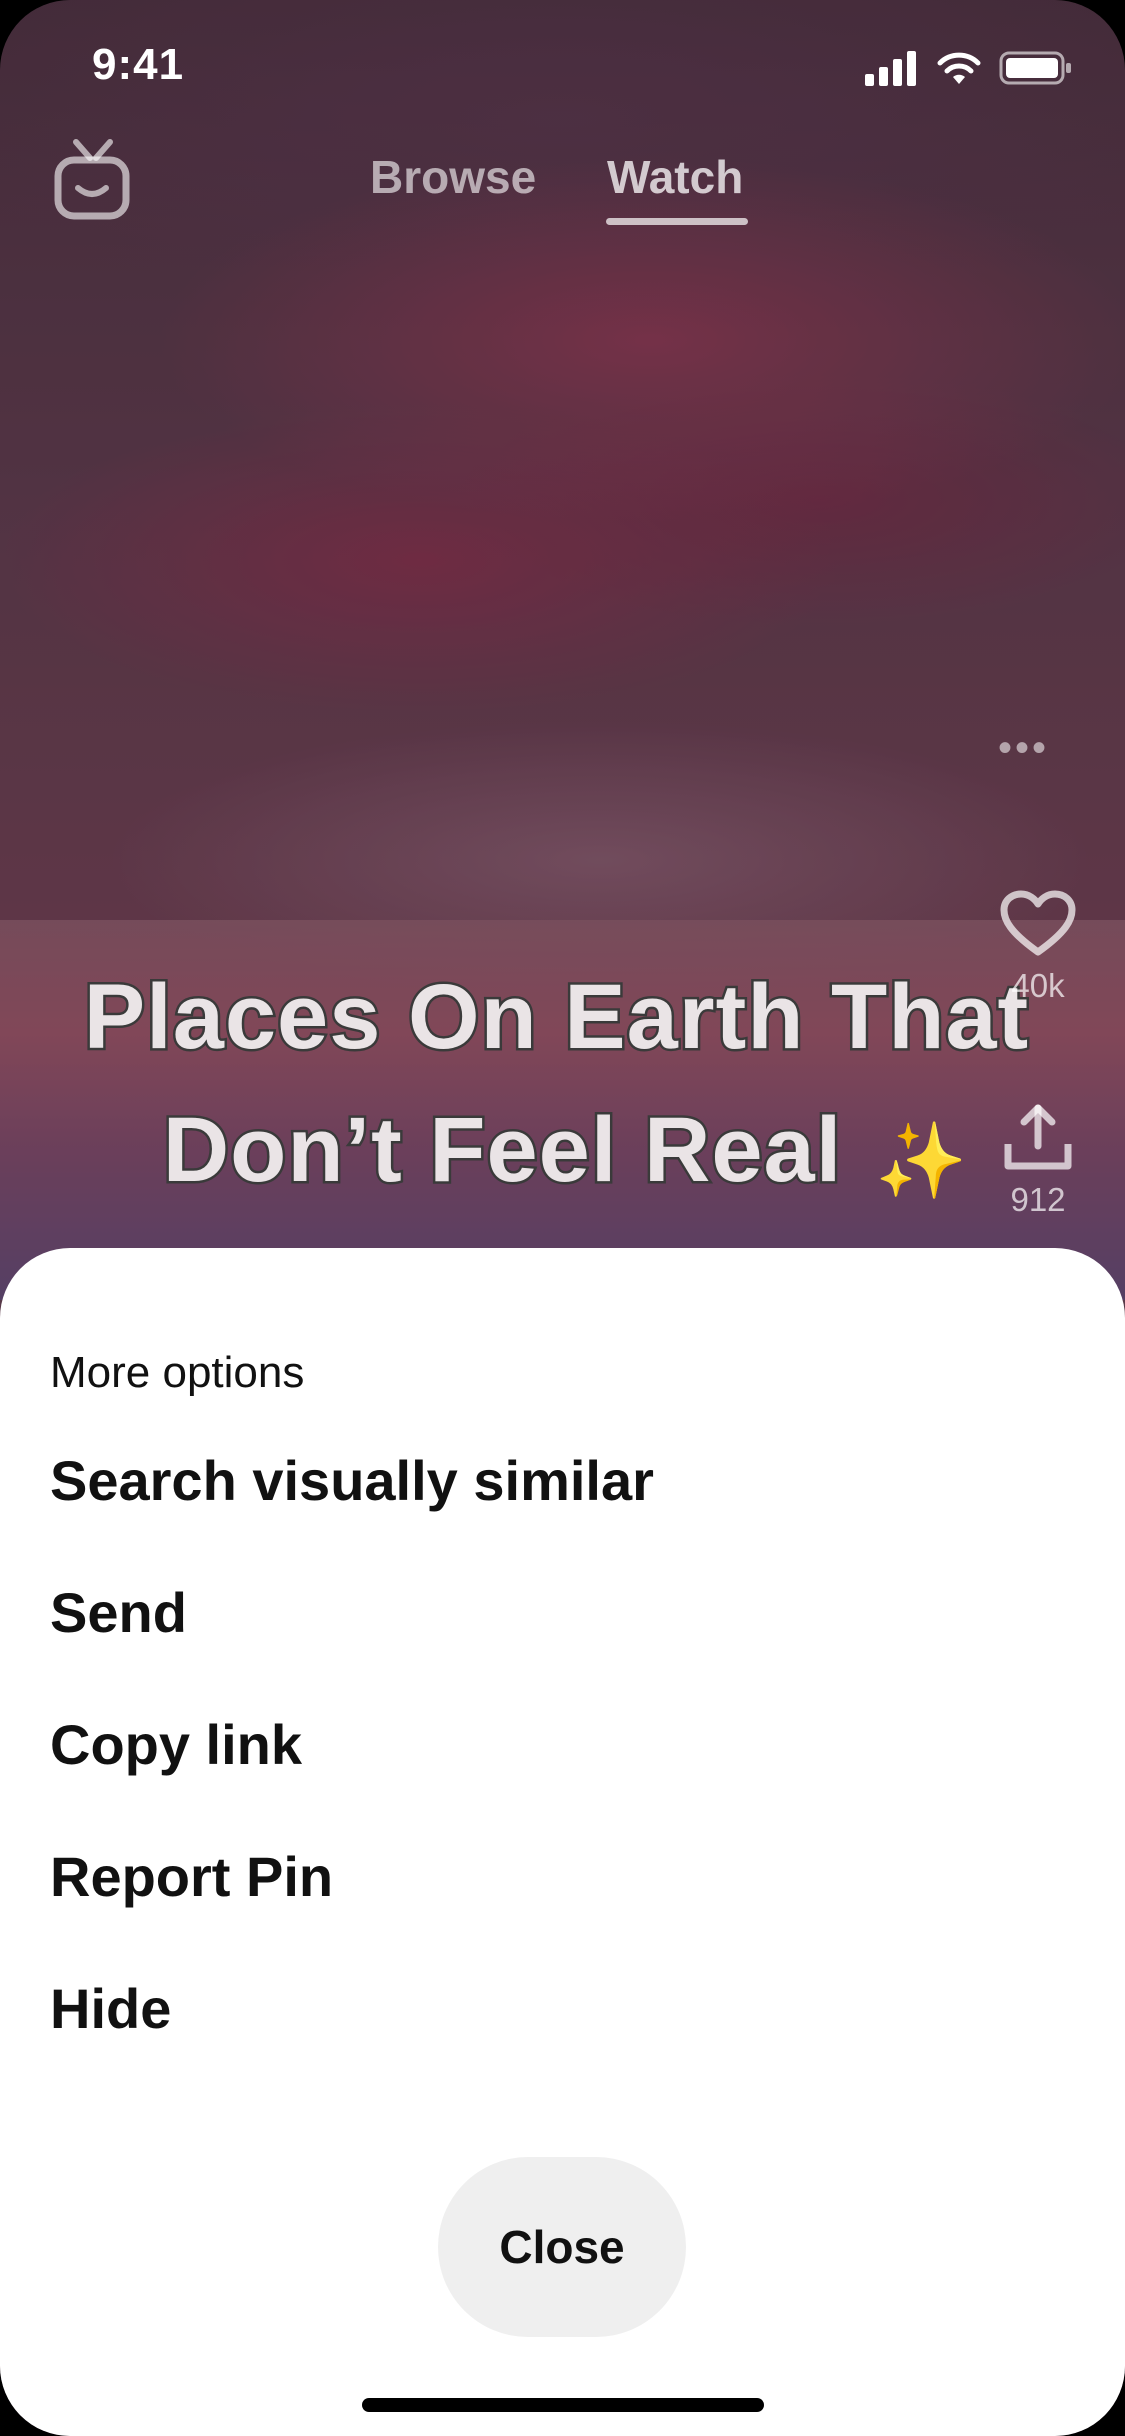 The height and width of the screenshot is (2436, 1125). I want to click on like-action: 40k, so click(1038, 947).